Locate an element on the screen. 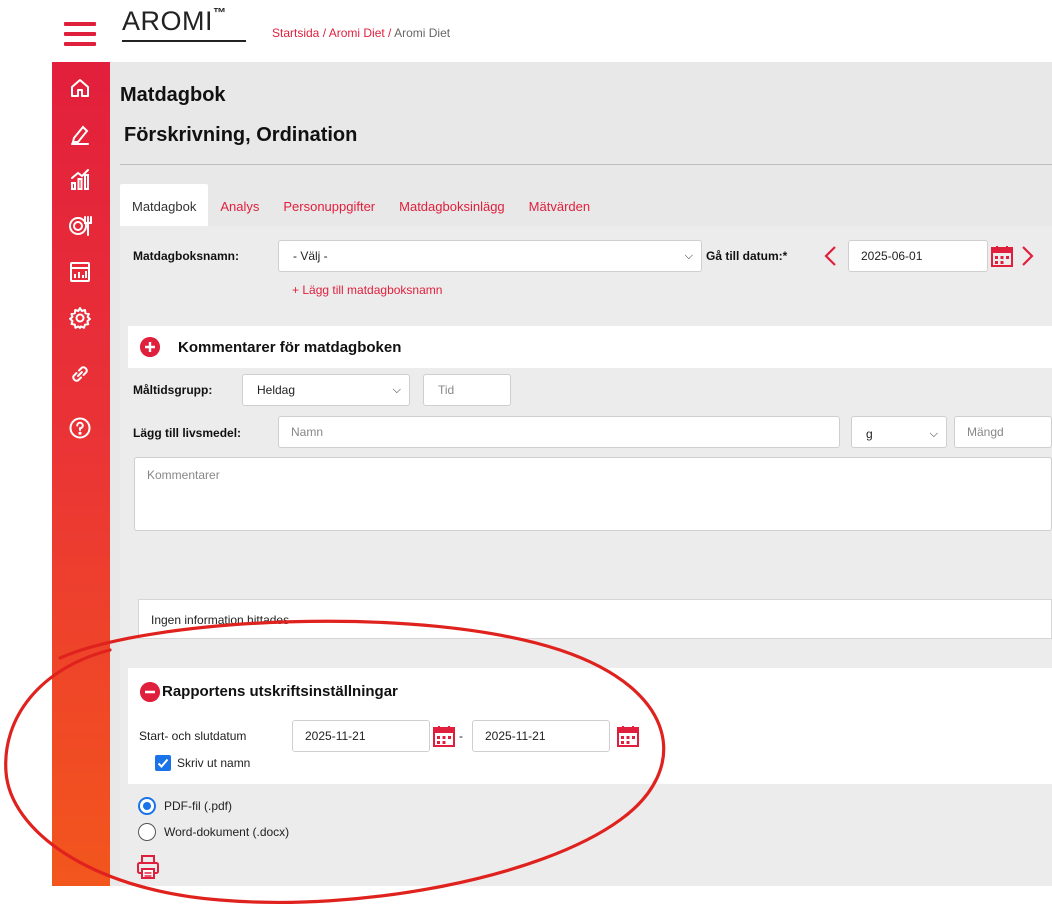 This screenshot has height=918, width=1052. checkmark-icon is located at coordinates (163, 763).